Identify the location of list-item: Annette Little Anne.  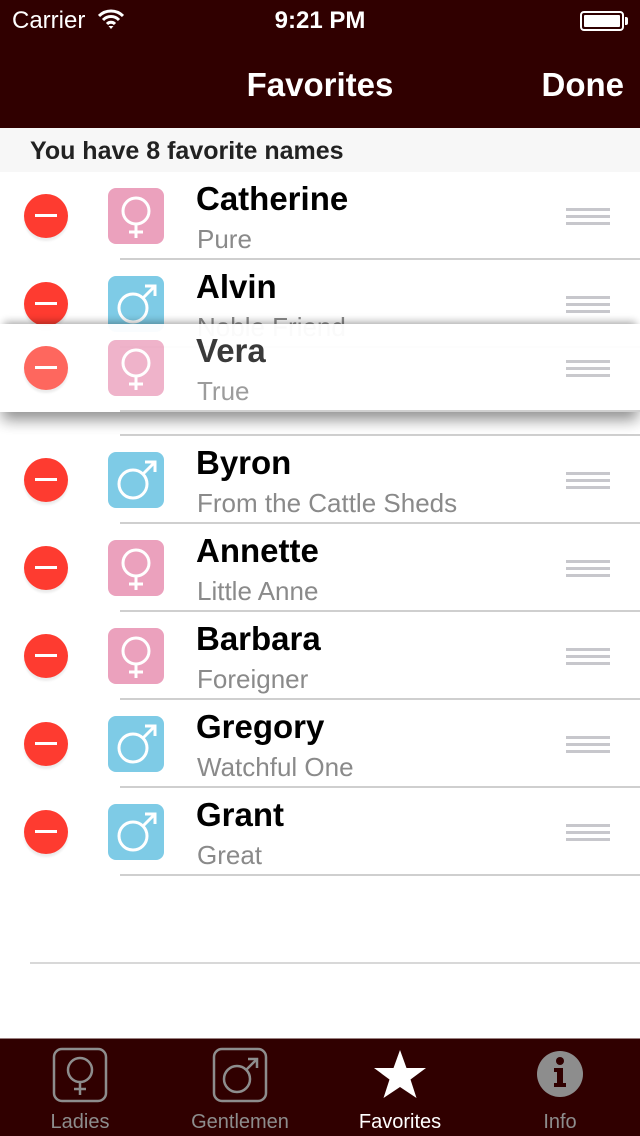
(320, 568).